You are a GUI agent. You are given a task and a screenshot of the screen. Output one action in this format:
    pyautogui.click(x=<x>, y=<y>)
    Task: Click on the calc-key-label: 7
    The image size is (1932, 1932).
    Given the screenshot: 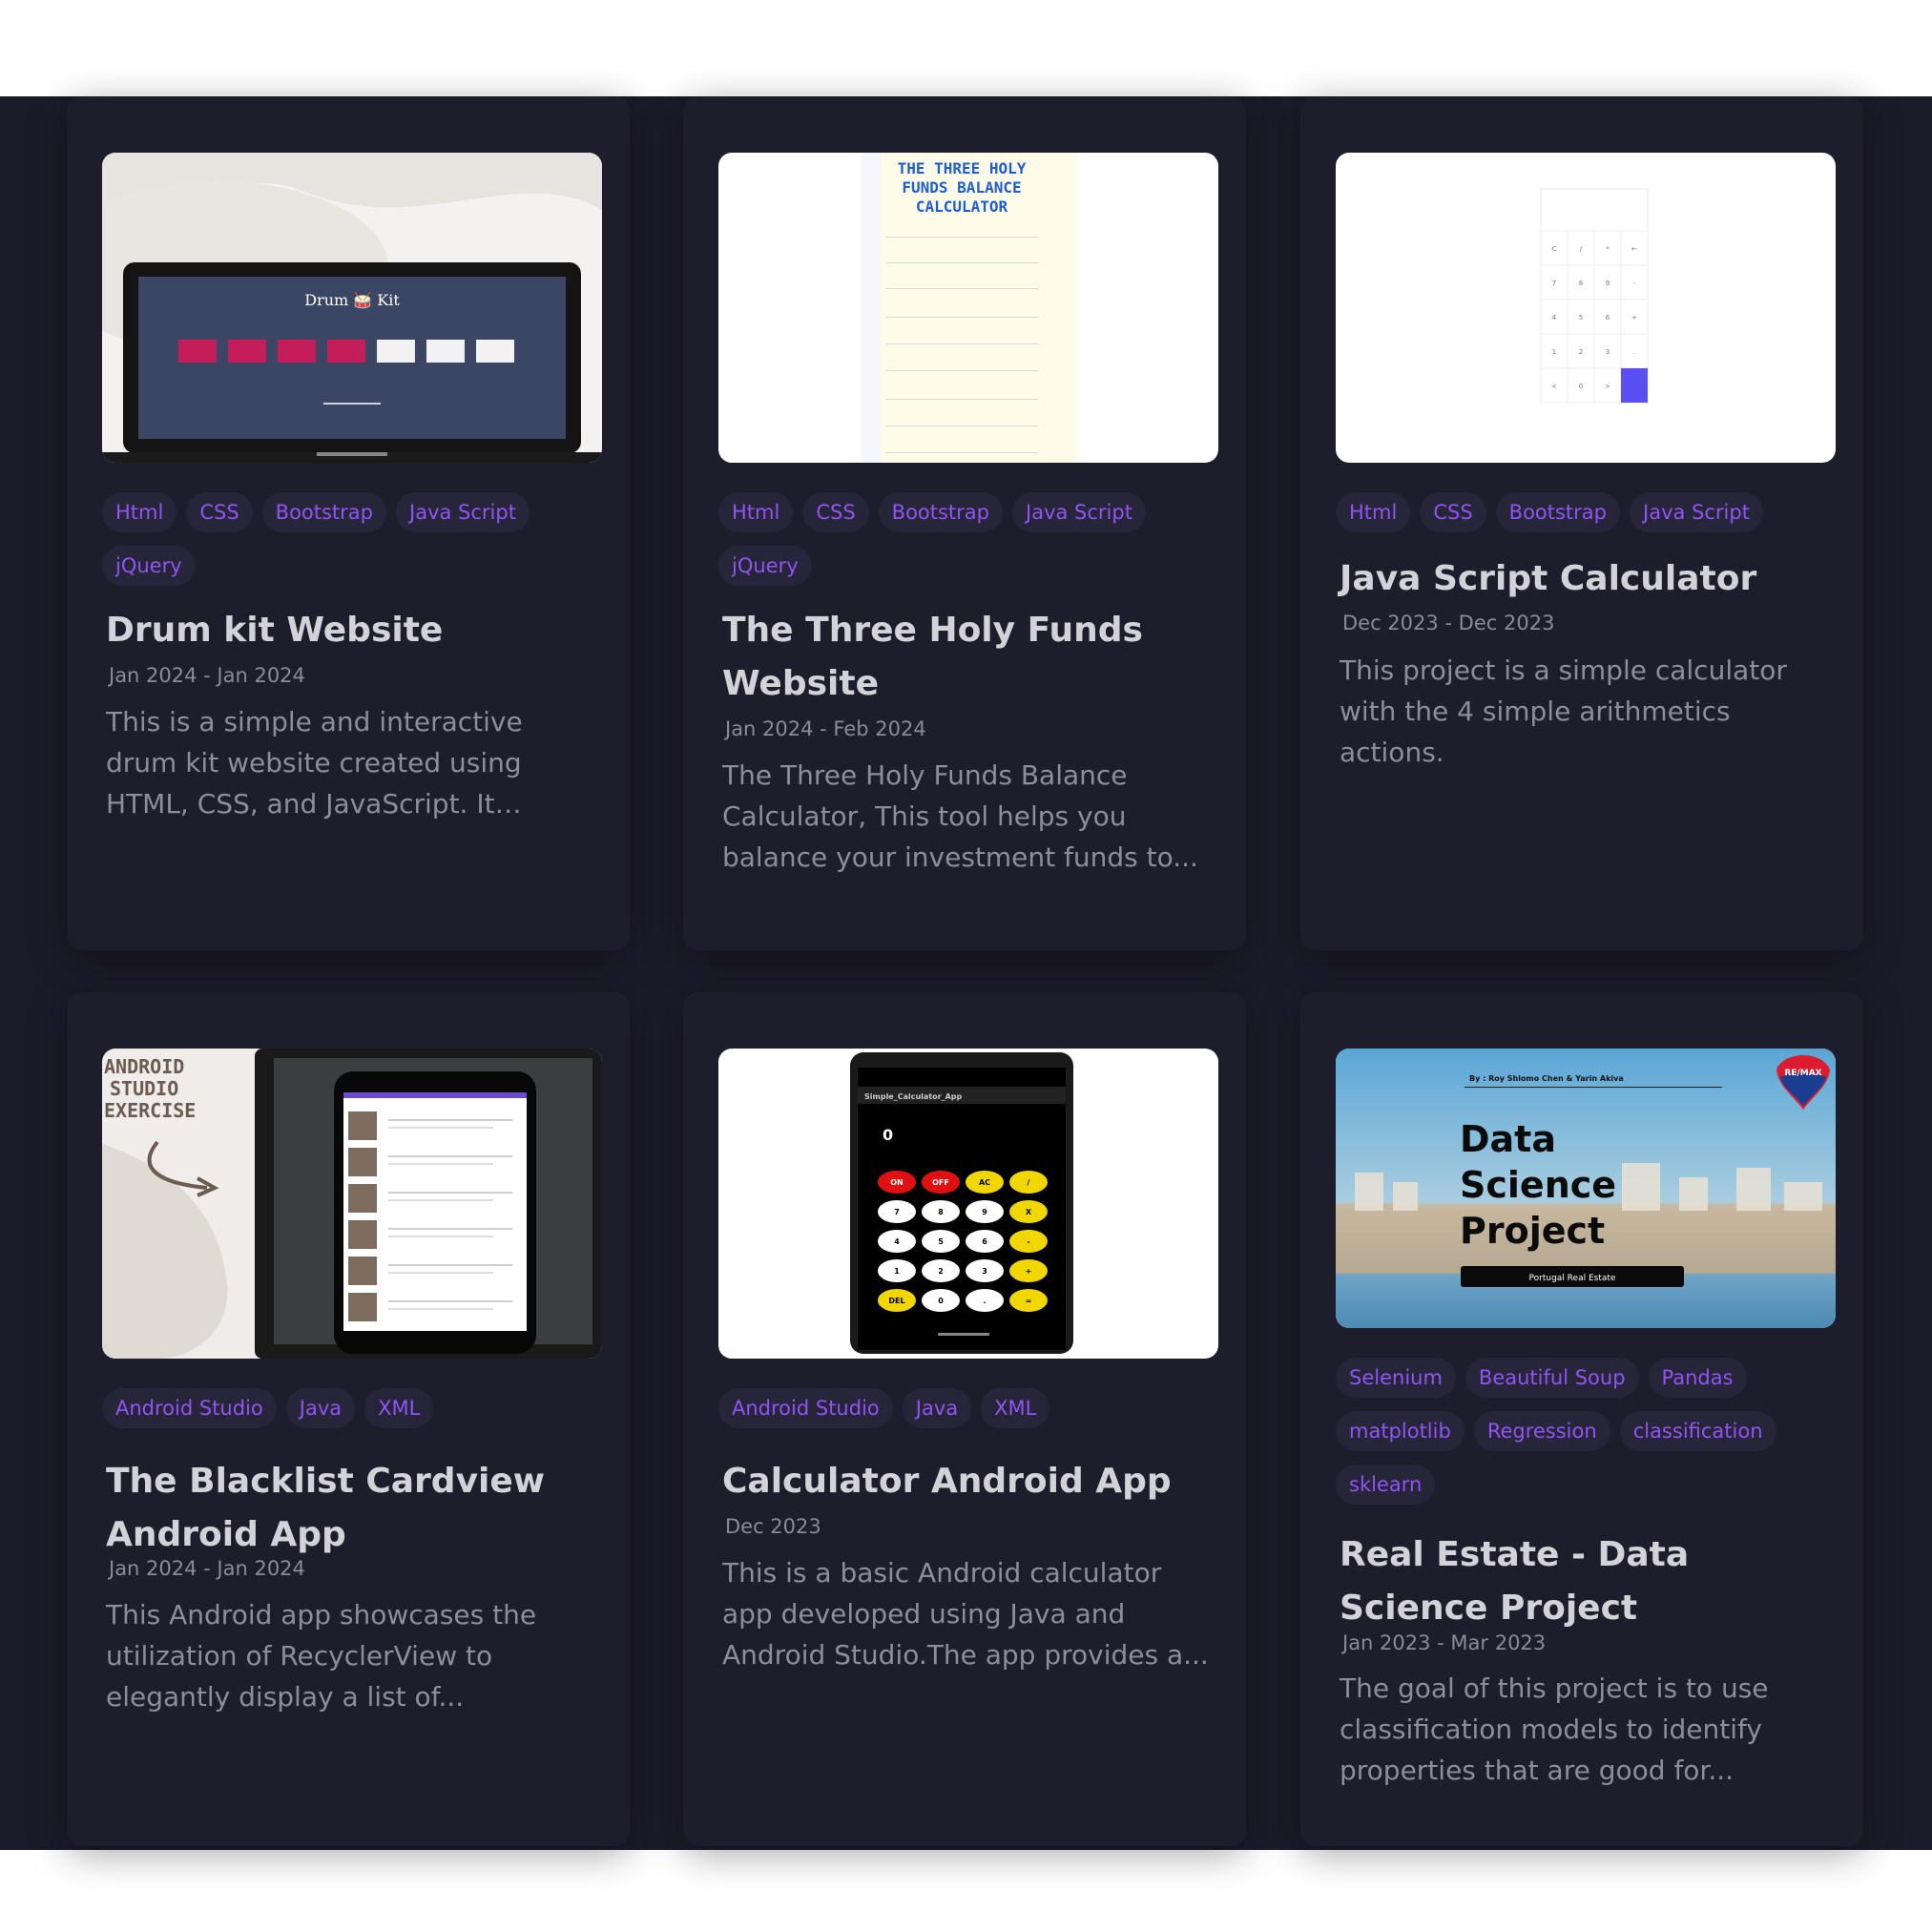 What is the action you would take?
    pyautogui.click(x=1554, y=283)
    